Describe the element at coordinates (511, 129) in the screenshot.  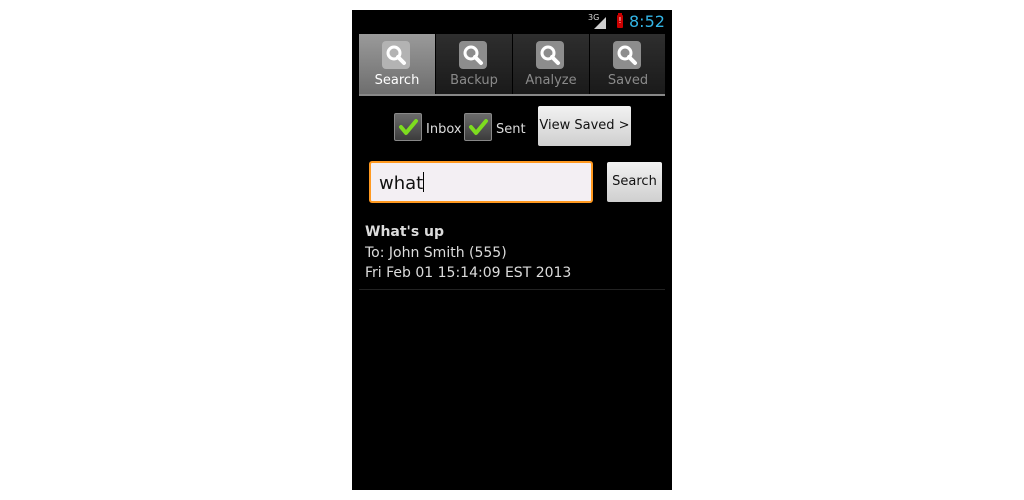
I see `sent-label: Sent` at that location.